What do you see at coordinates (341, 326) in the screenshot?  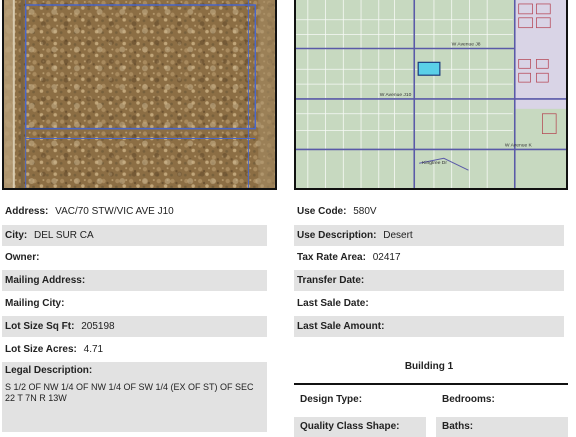 I see `last-sale-amount-label: Last Sale Amount:` at bounding box center [341, 326].